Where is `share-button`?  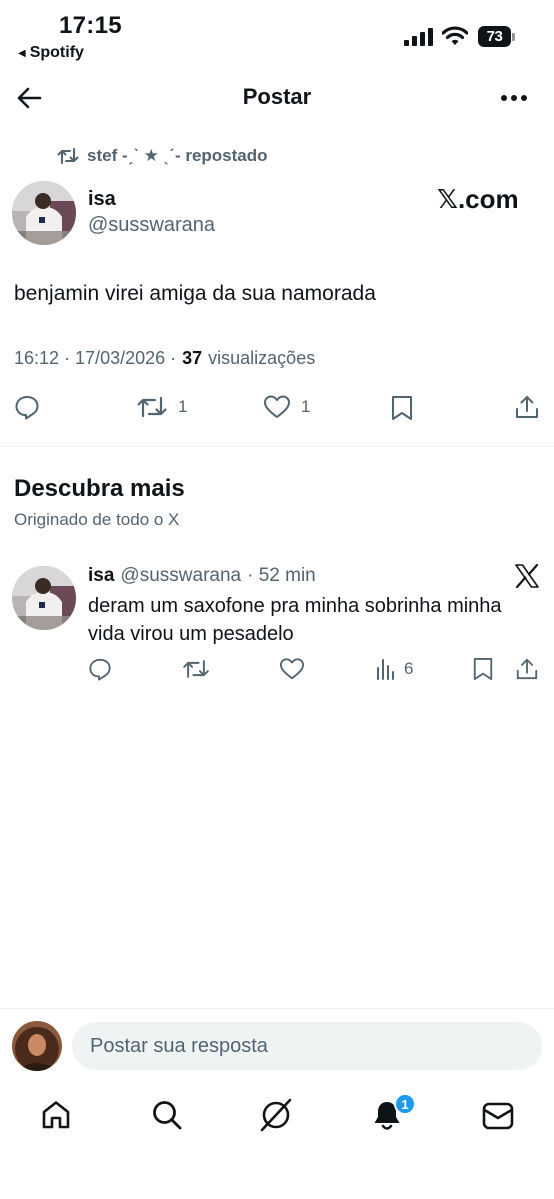
share-button is located at coordinates (527, 407).